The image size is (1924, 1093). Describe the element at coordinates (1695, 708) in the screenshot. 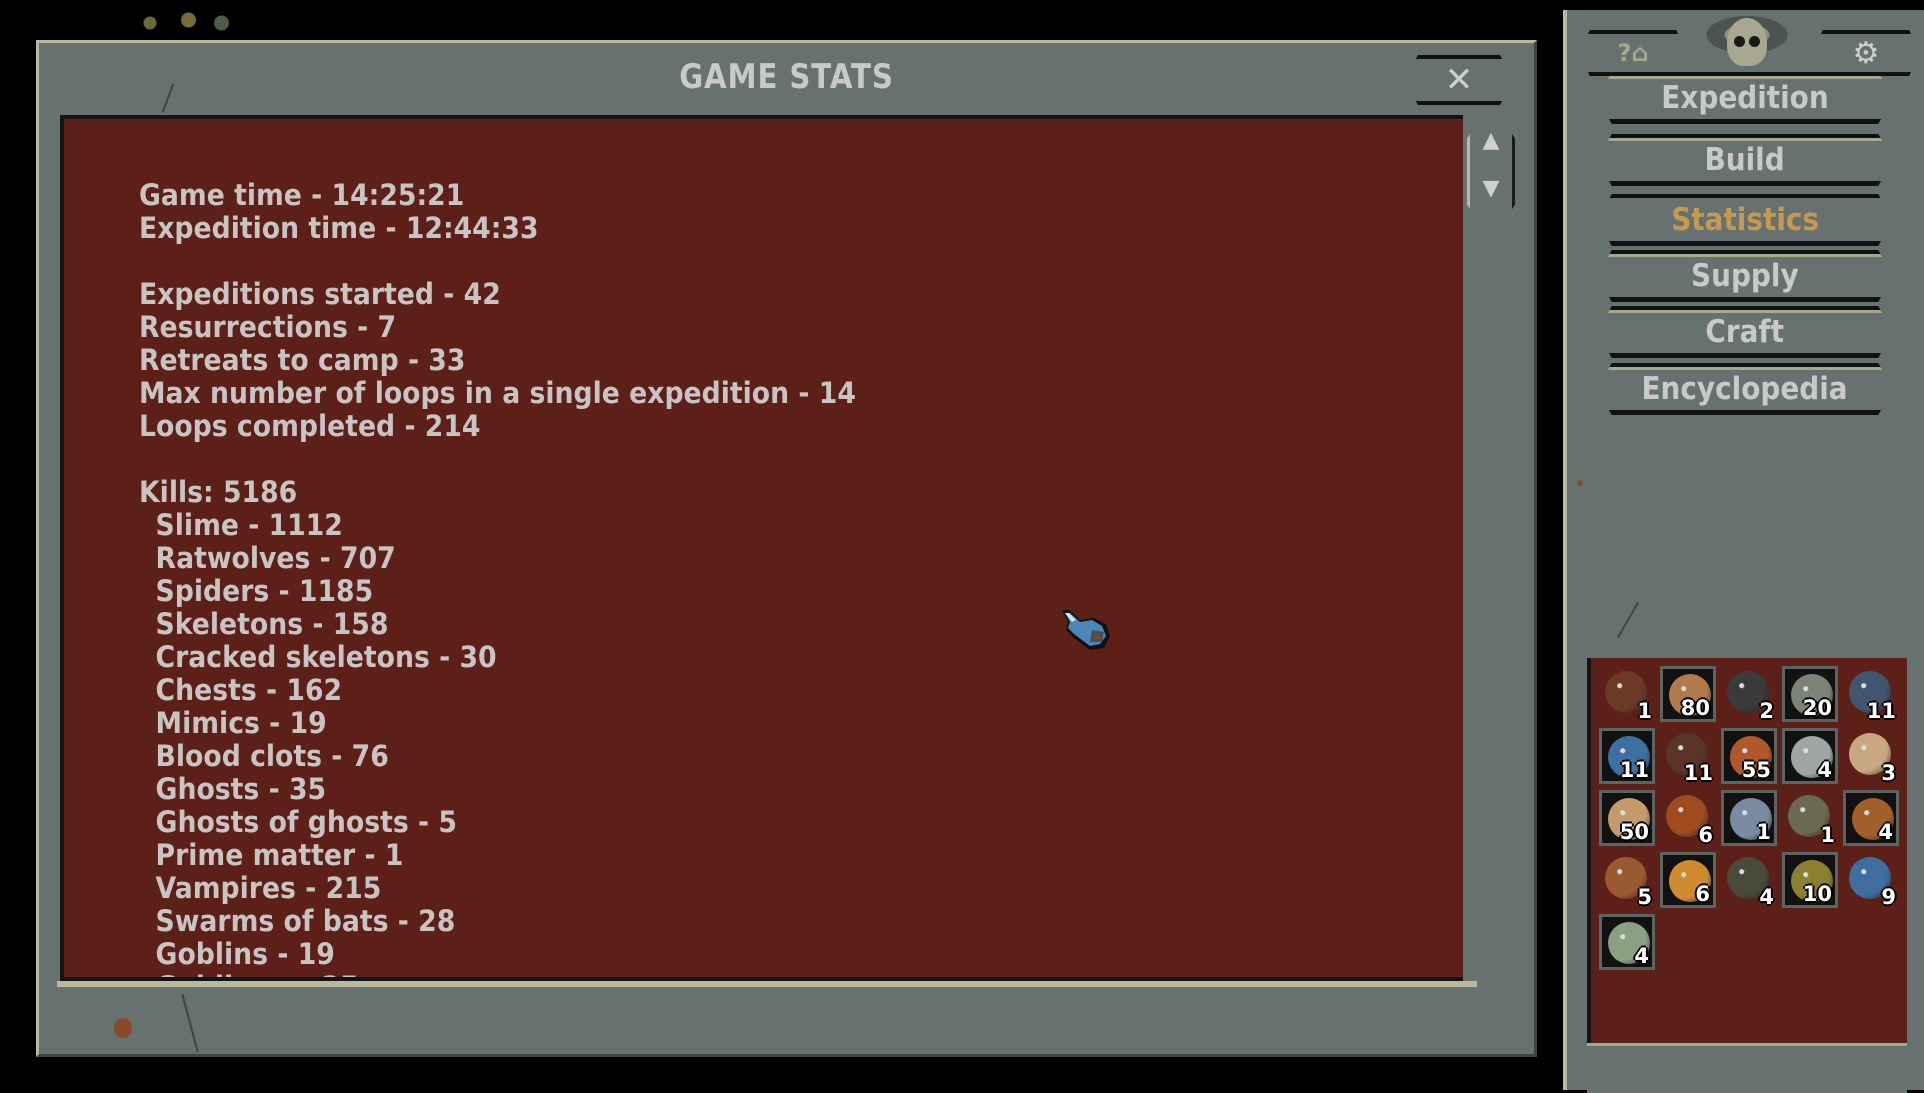

I see `item-count: 80` at that location.